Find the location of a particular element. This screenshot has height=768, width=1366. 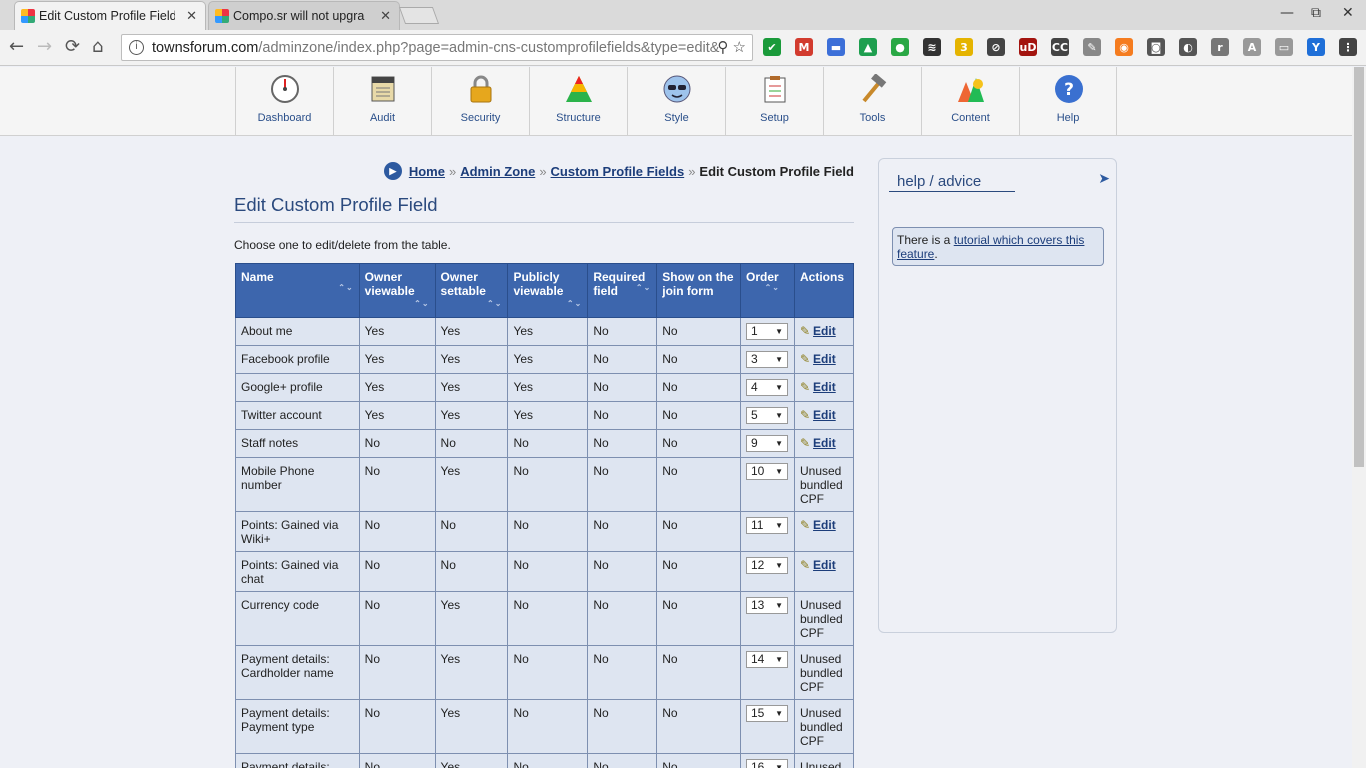

restore-icon: ⧉ is located at coordinates (1316, 13).